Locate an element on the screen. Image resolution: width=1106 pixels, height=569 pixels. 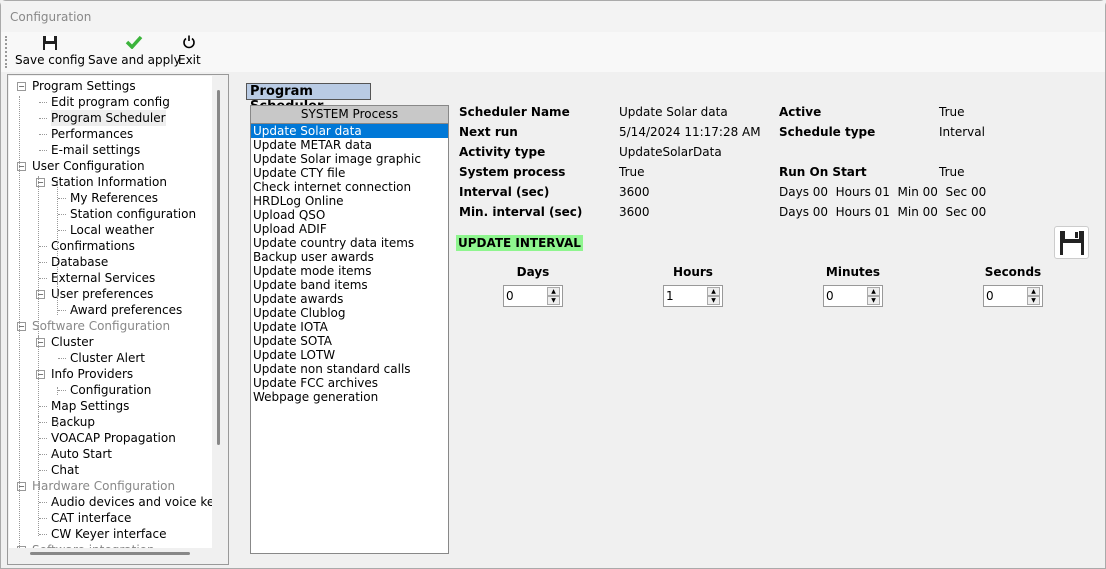
active-label: Active is located at coordinates (800, 112).